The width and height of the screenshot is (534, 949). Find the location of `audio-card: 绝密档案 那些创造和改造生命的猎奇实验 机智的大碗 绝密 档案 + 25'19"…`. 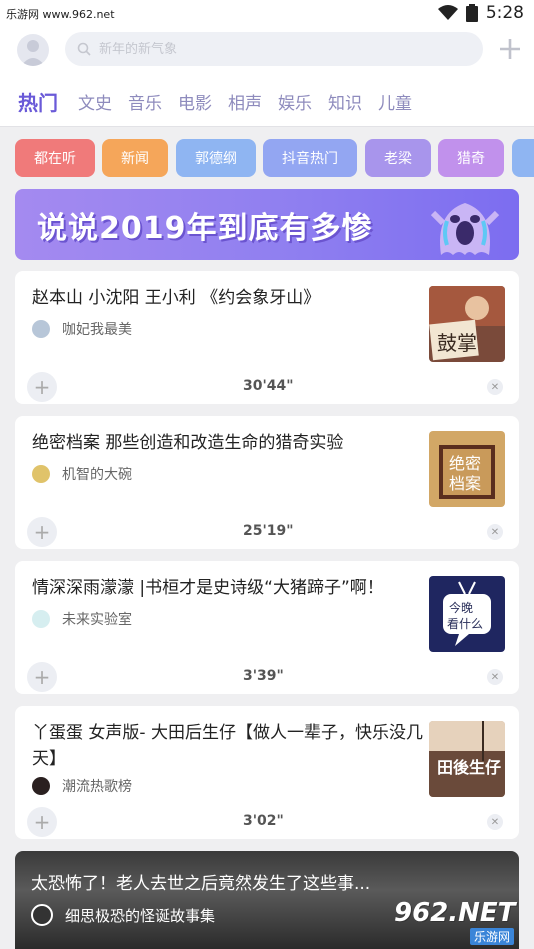

audio-card: 绝密档案 那些创造和改造生命的猎奇实验 机智的大碗 绝密 档案 + 25'19"… is located at coordinates (267, 482).